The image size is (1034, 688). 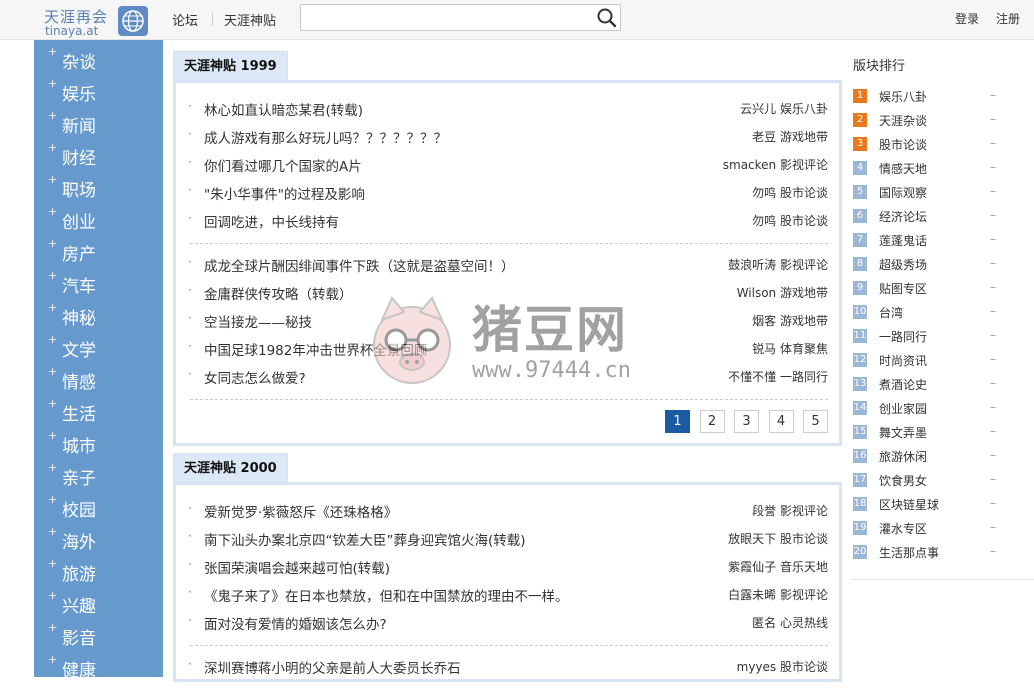 I want to click on register-link: 注册, so click(x=1008, y=18).